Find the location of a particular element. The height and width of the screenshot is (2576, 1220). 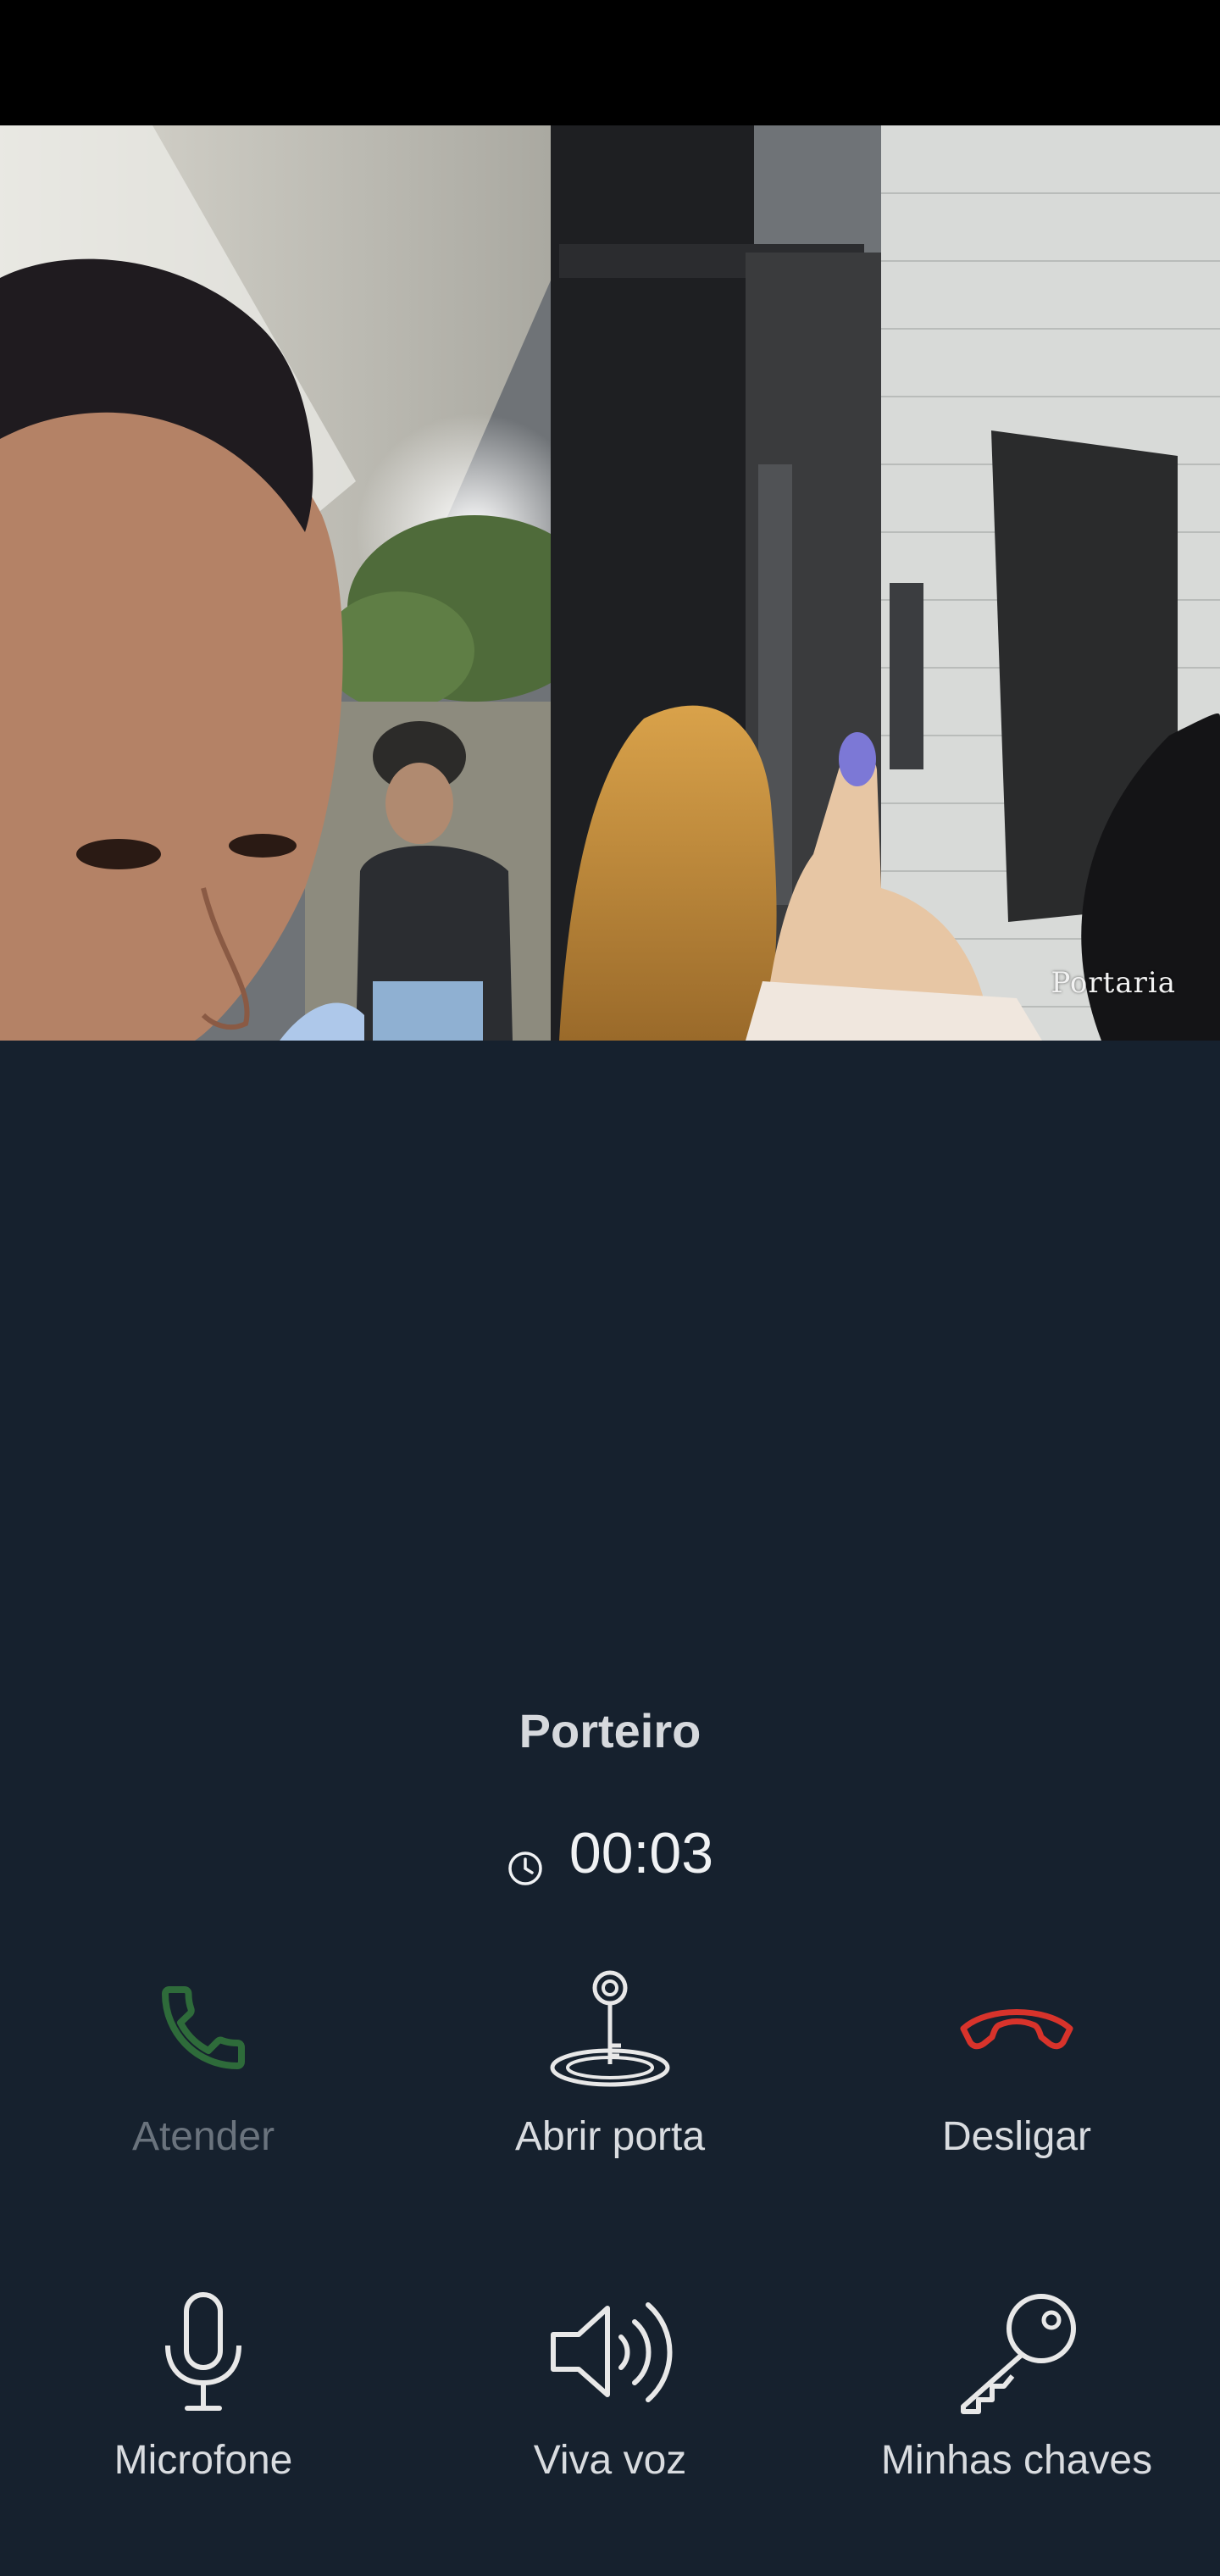

open-door-button: Abrir porta is located at coordinates (610, 2062).